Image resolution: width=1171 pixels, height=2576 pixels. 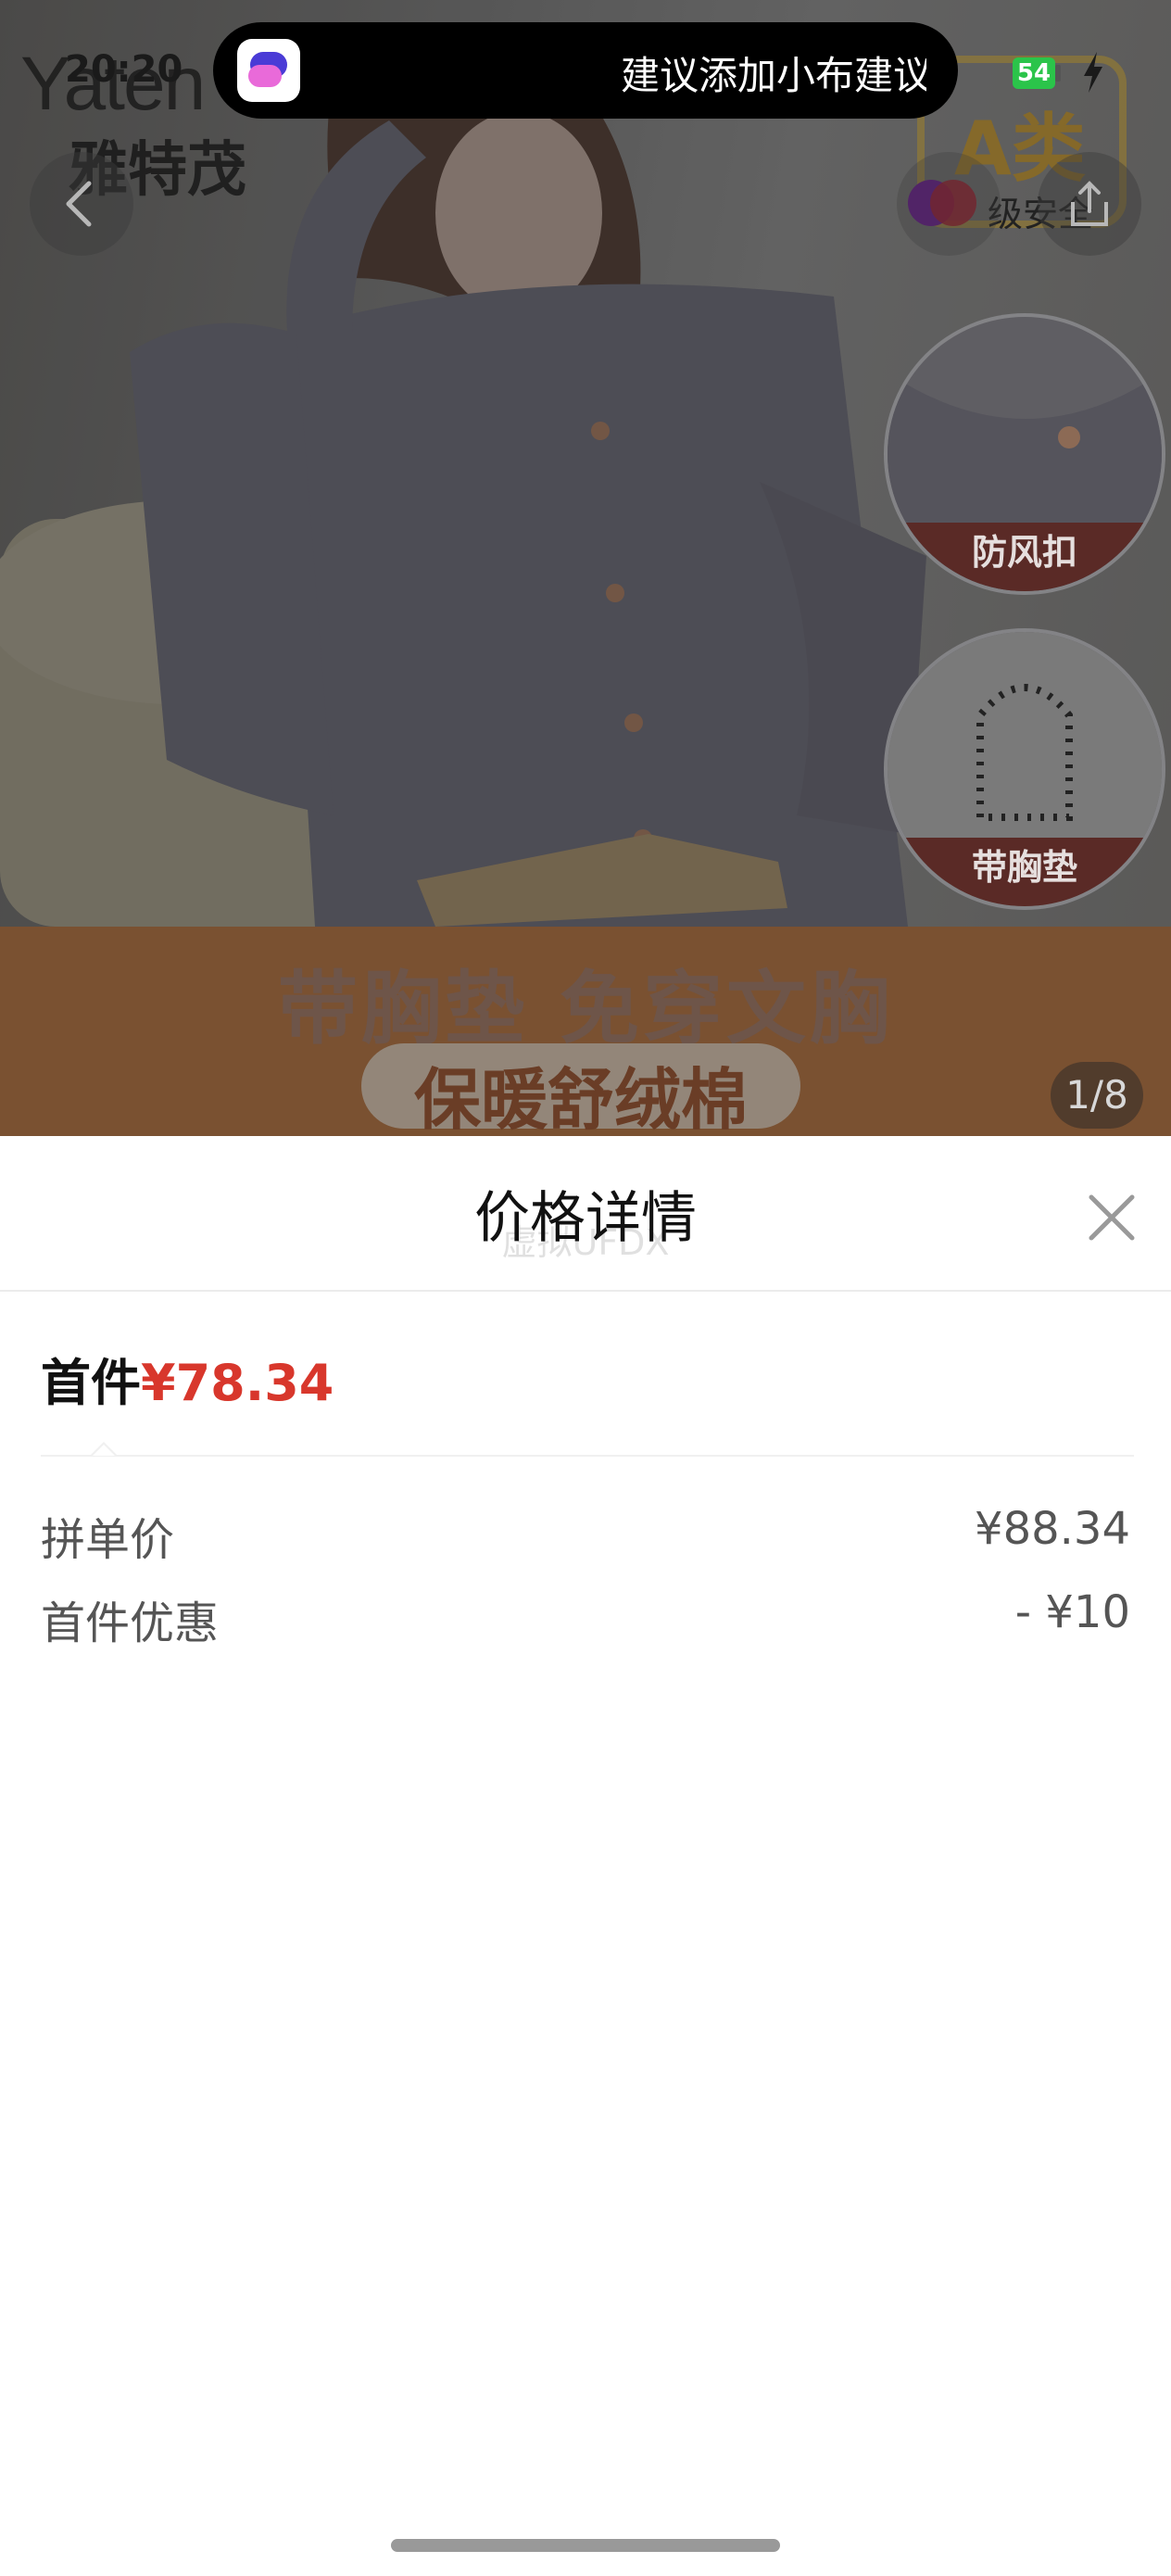 What do you see at coordinates (124, 69) in the screenshot?
I see `status-time: 20:20` at bounding box center [124, 69].